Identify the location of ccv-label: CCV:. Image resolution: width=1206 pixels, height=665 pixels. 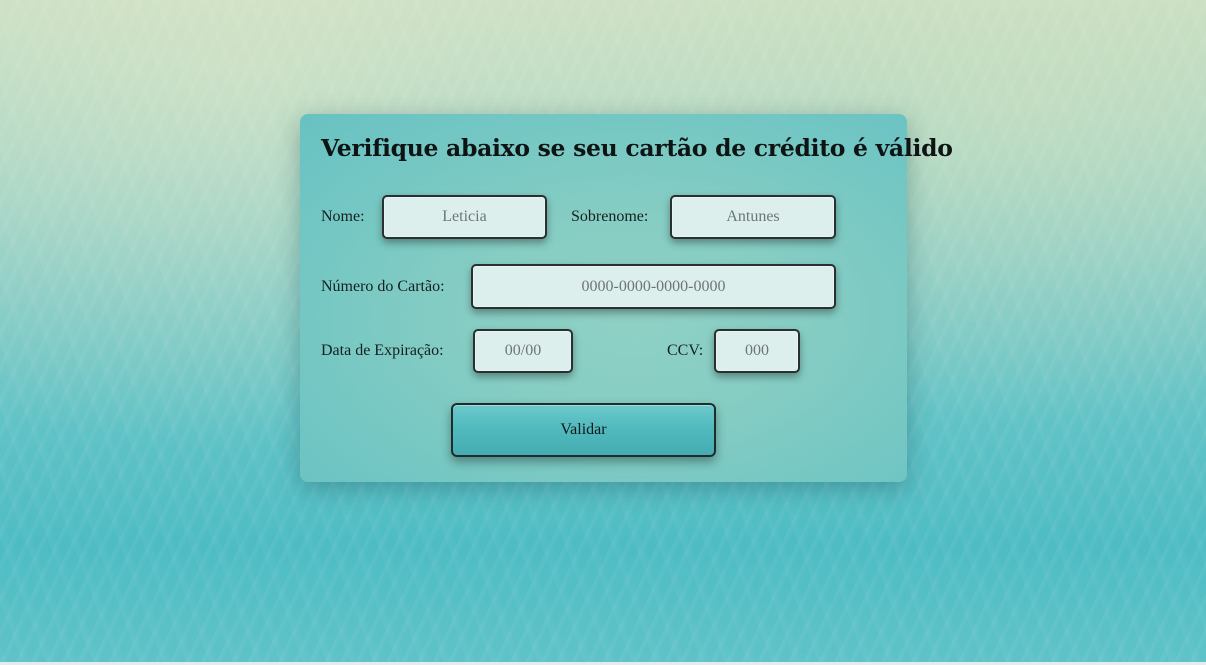
(685, 350).